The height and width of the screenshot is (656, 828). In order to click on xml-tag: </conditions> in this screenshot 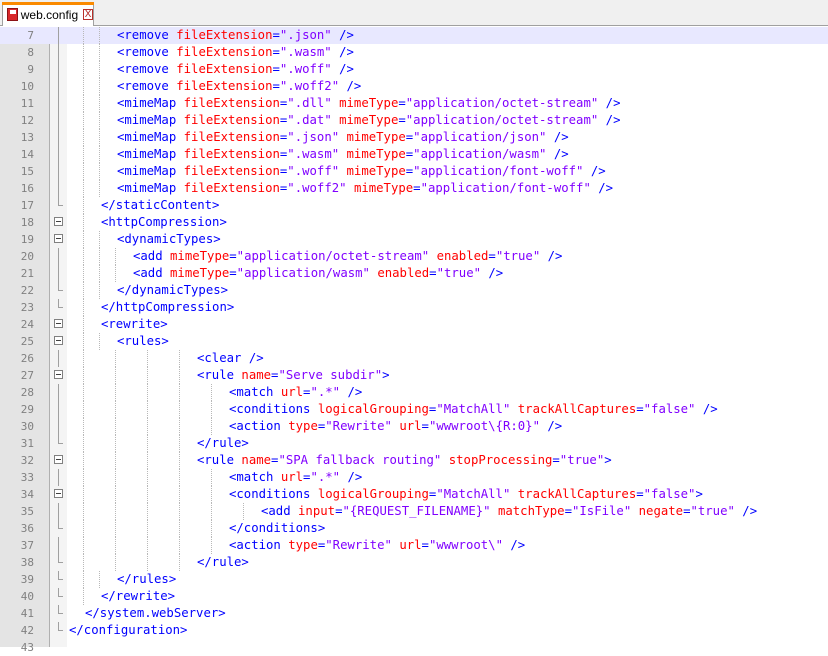, I will do `click(277, 528)`.